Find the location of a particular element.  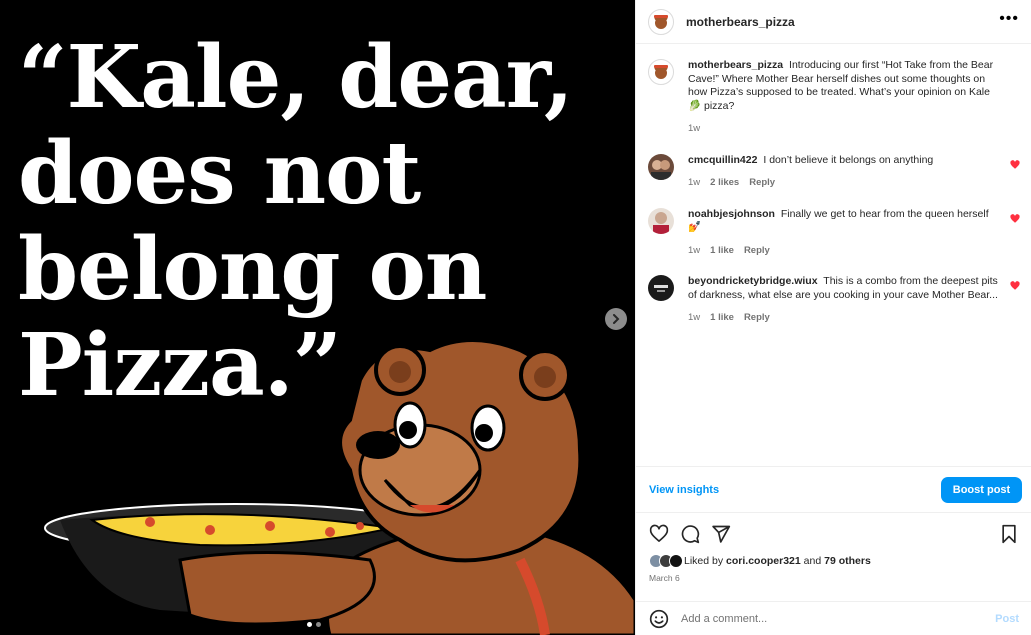

kale-emoji: 🥬 is located at coordinates (695, 105).